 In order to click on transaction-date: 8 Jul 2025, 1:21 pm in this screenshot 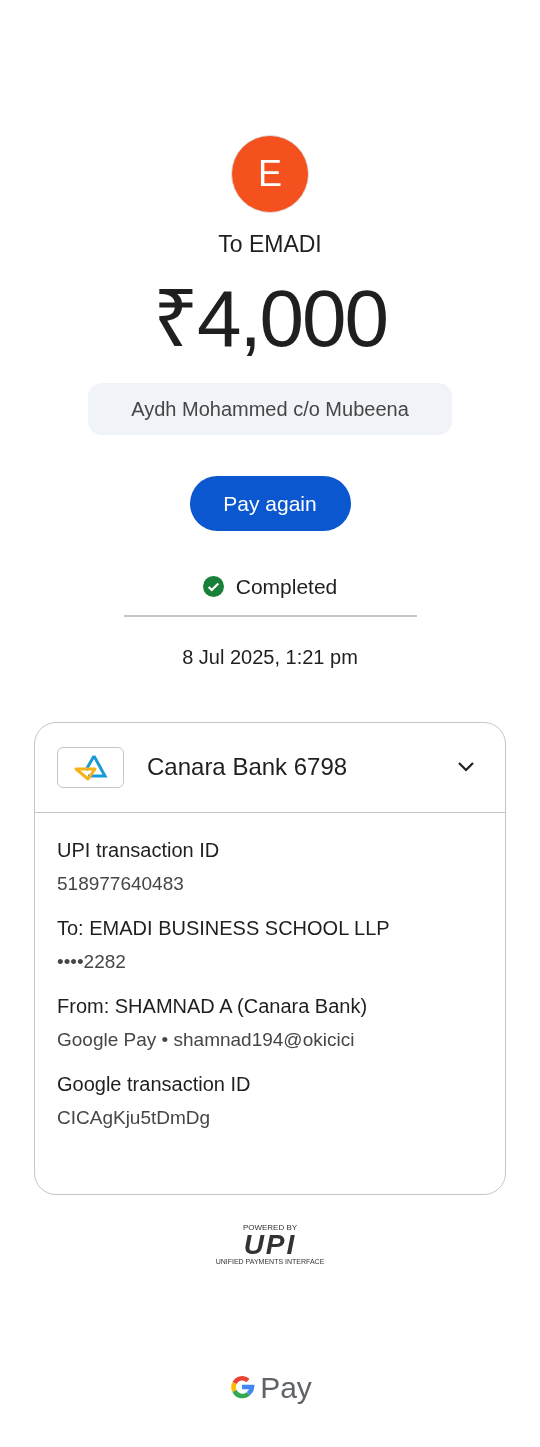, I will do `click(270, 657)`.